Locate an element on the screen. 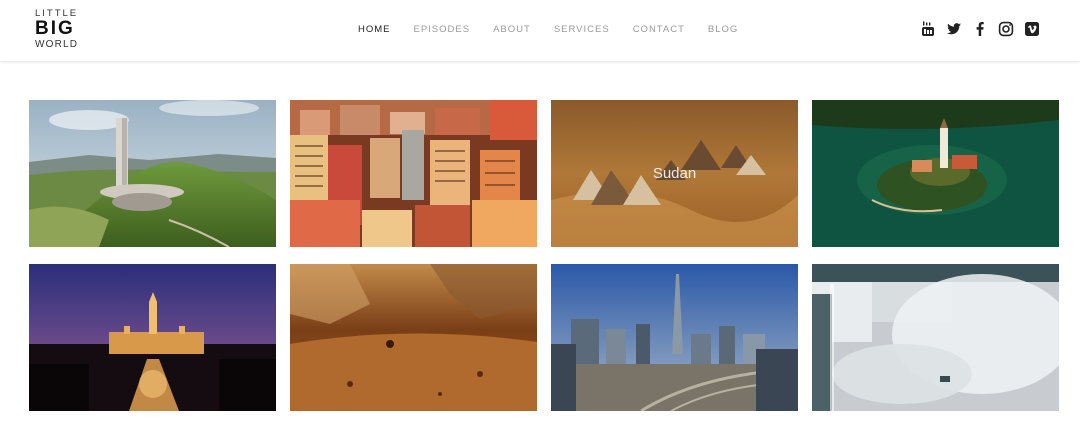 The image size is (1080, 427). tile-caption: Sudan is located at coordinates (674, 173).